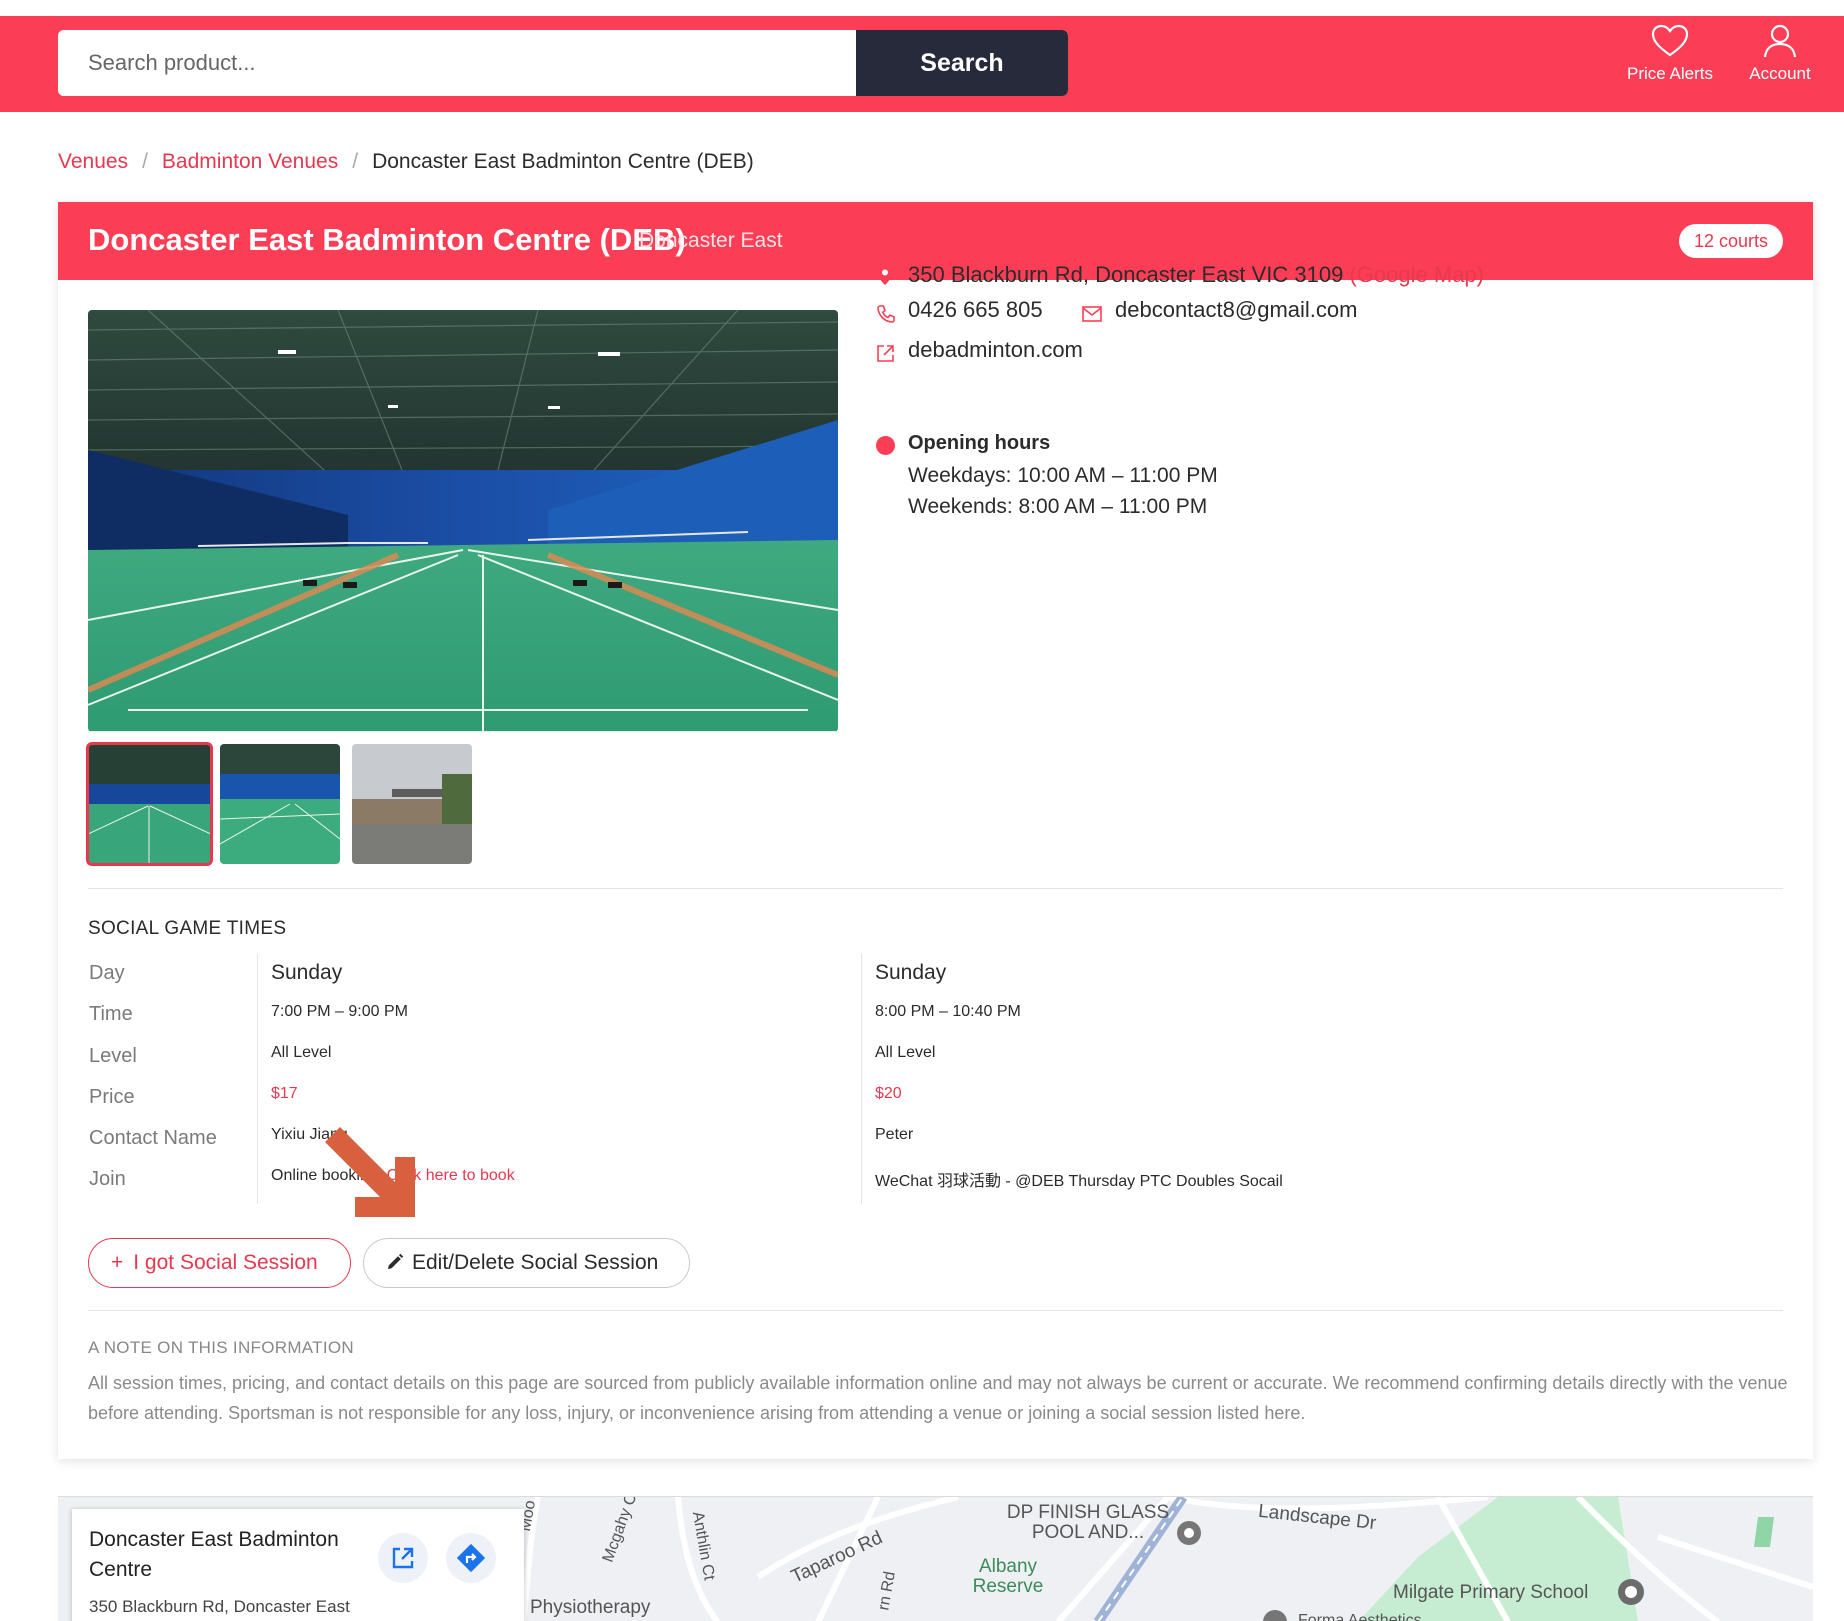 This screenshot has height=1621, width=1844. Describe the element at coordinates (962, 63) in the screenshot. I see `search-button: Search` at that location.